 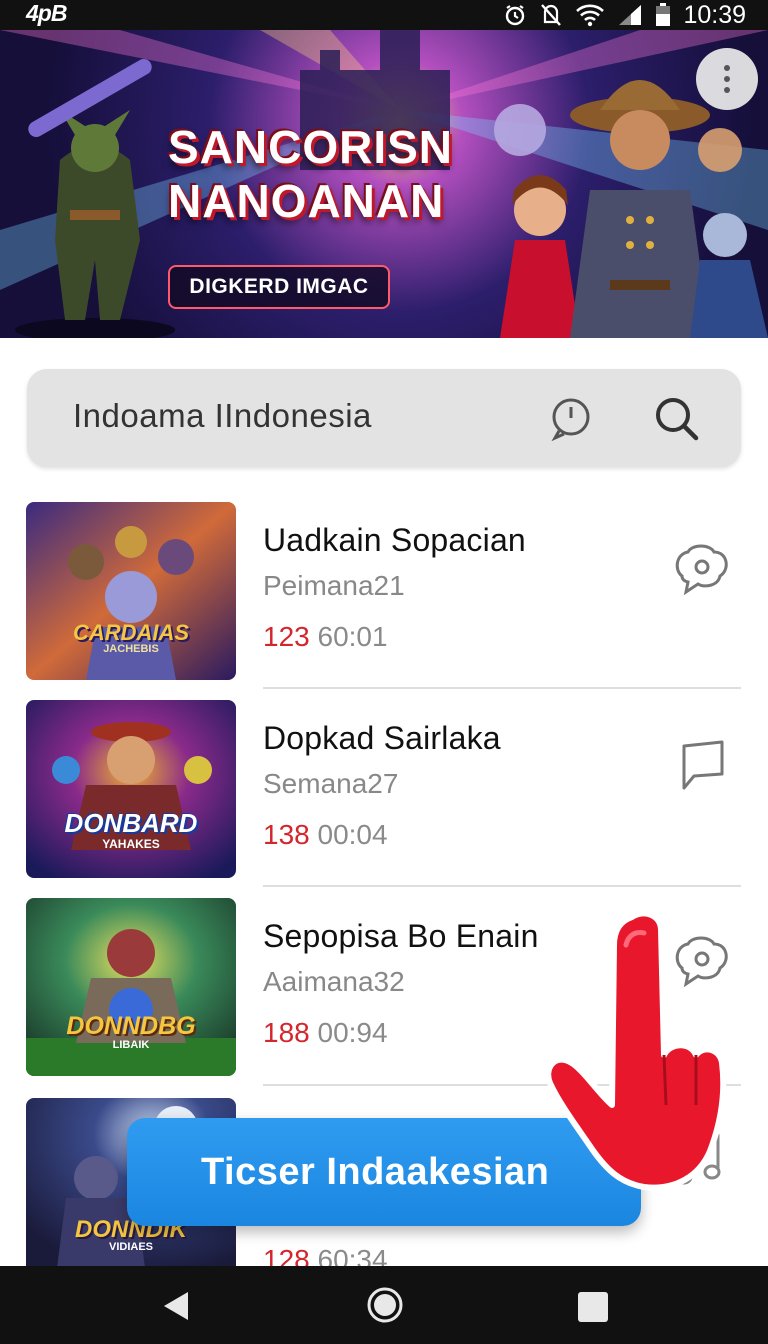 What do you see at coordinates (311, 147) in the screenshot?
I see `banner-title-line1: SANCORISN` at bounding box center [311, 147].